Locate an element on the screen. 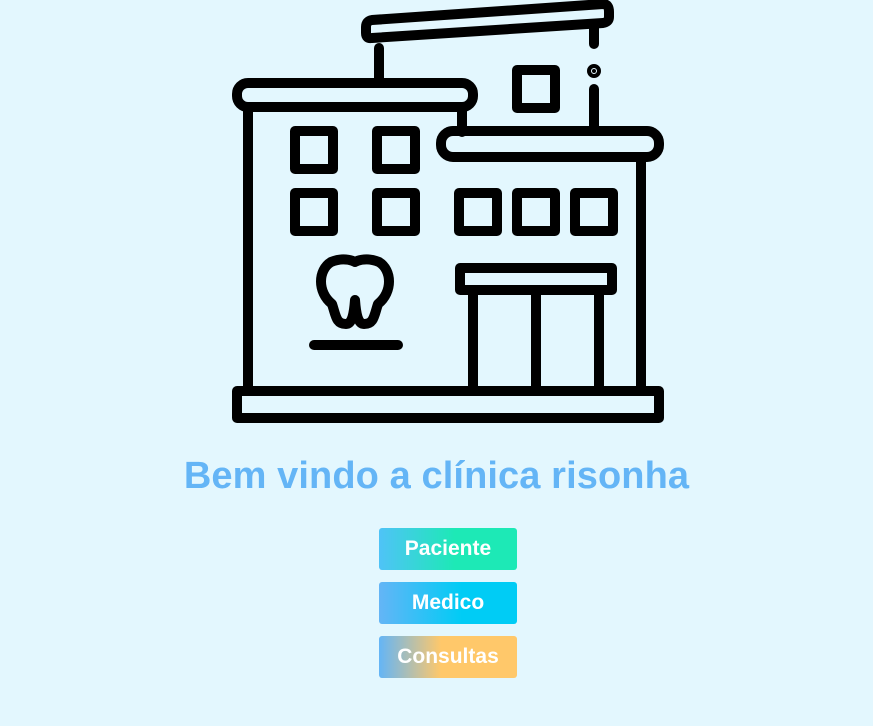 The height and width of the screenshot is (726, 873). paciente-button: Paciente is located at coordinates (448, 549).